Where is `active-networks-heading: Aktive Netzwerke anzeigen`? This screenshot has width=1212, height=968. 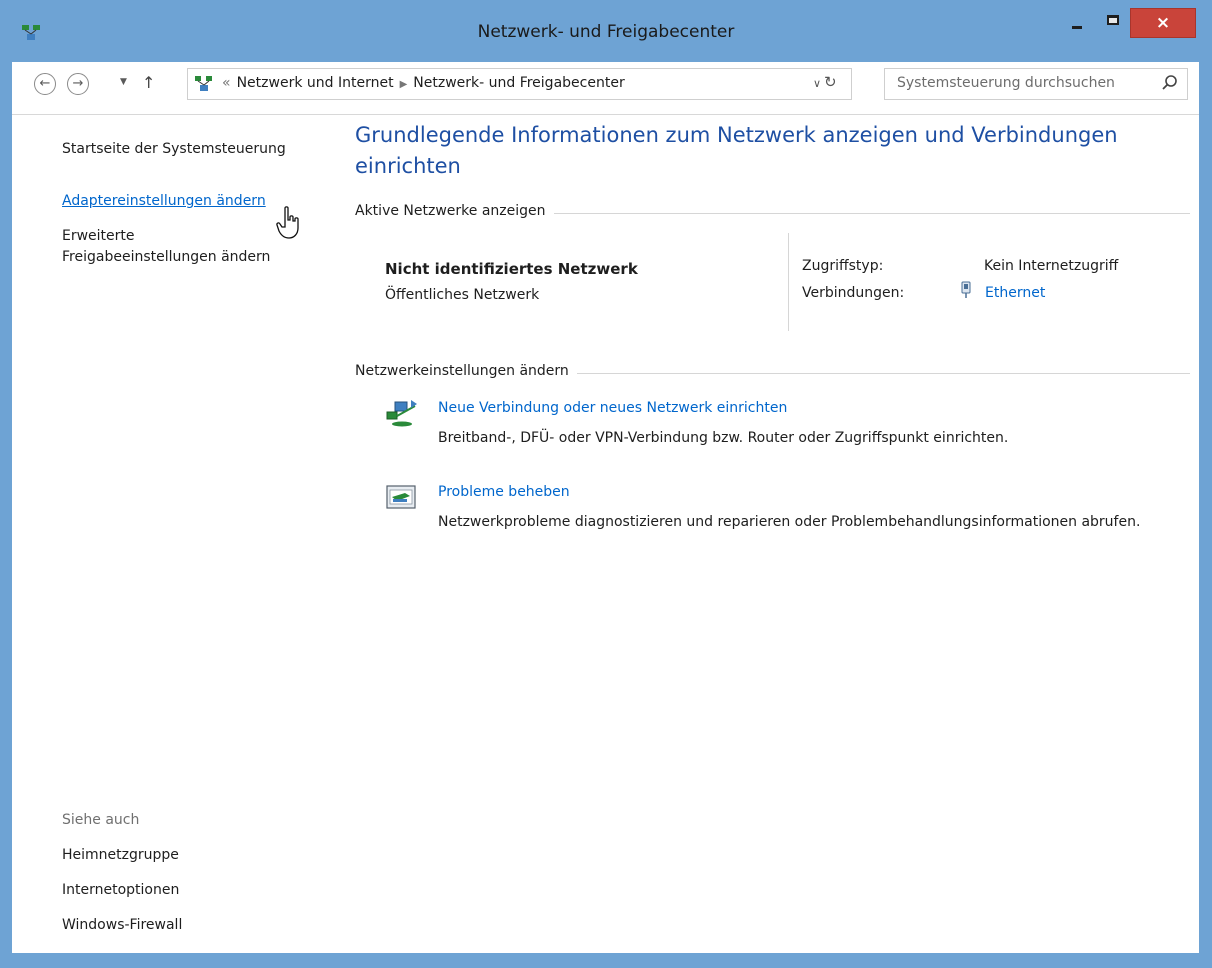
active-networks-heading: Aktive Netzwerke anzeigen is located at coordinates (454, 211).